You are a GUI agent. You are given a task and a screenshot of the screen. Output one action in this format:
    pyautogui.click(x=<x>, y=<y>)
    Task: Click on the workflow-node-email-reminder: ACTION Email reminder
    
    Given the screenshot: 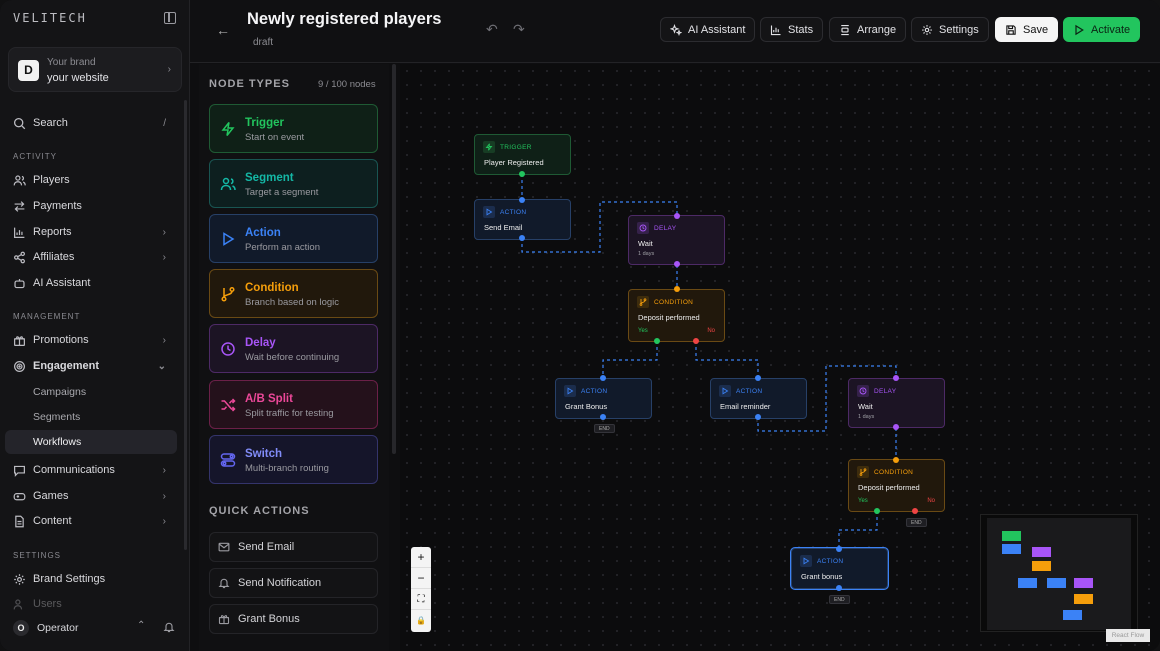 What is the action you would take?
    pyautogui.click(x=758, y=398)
    